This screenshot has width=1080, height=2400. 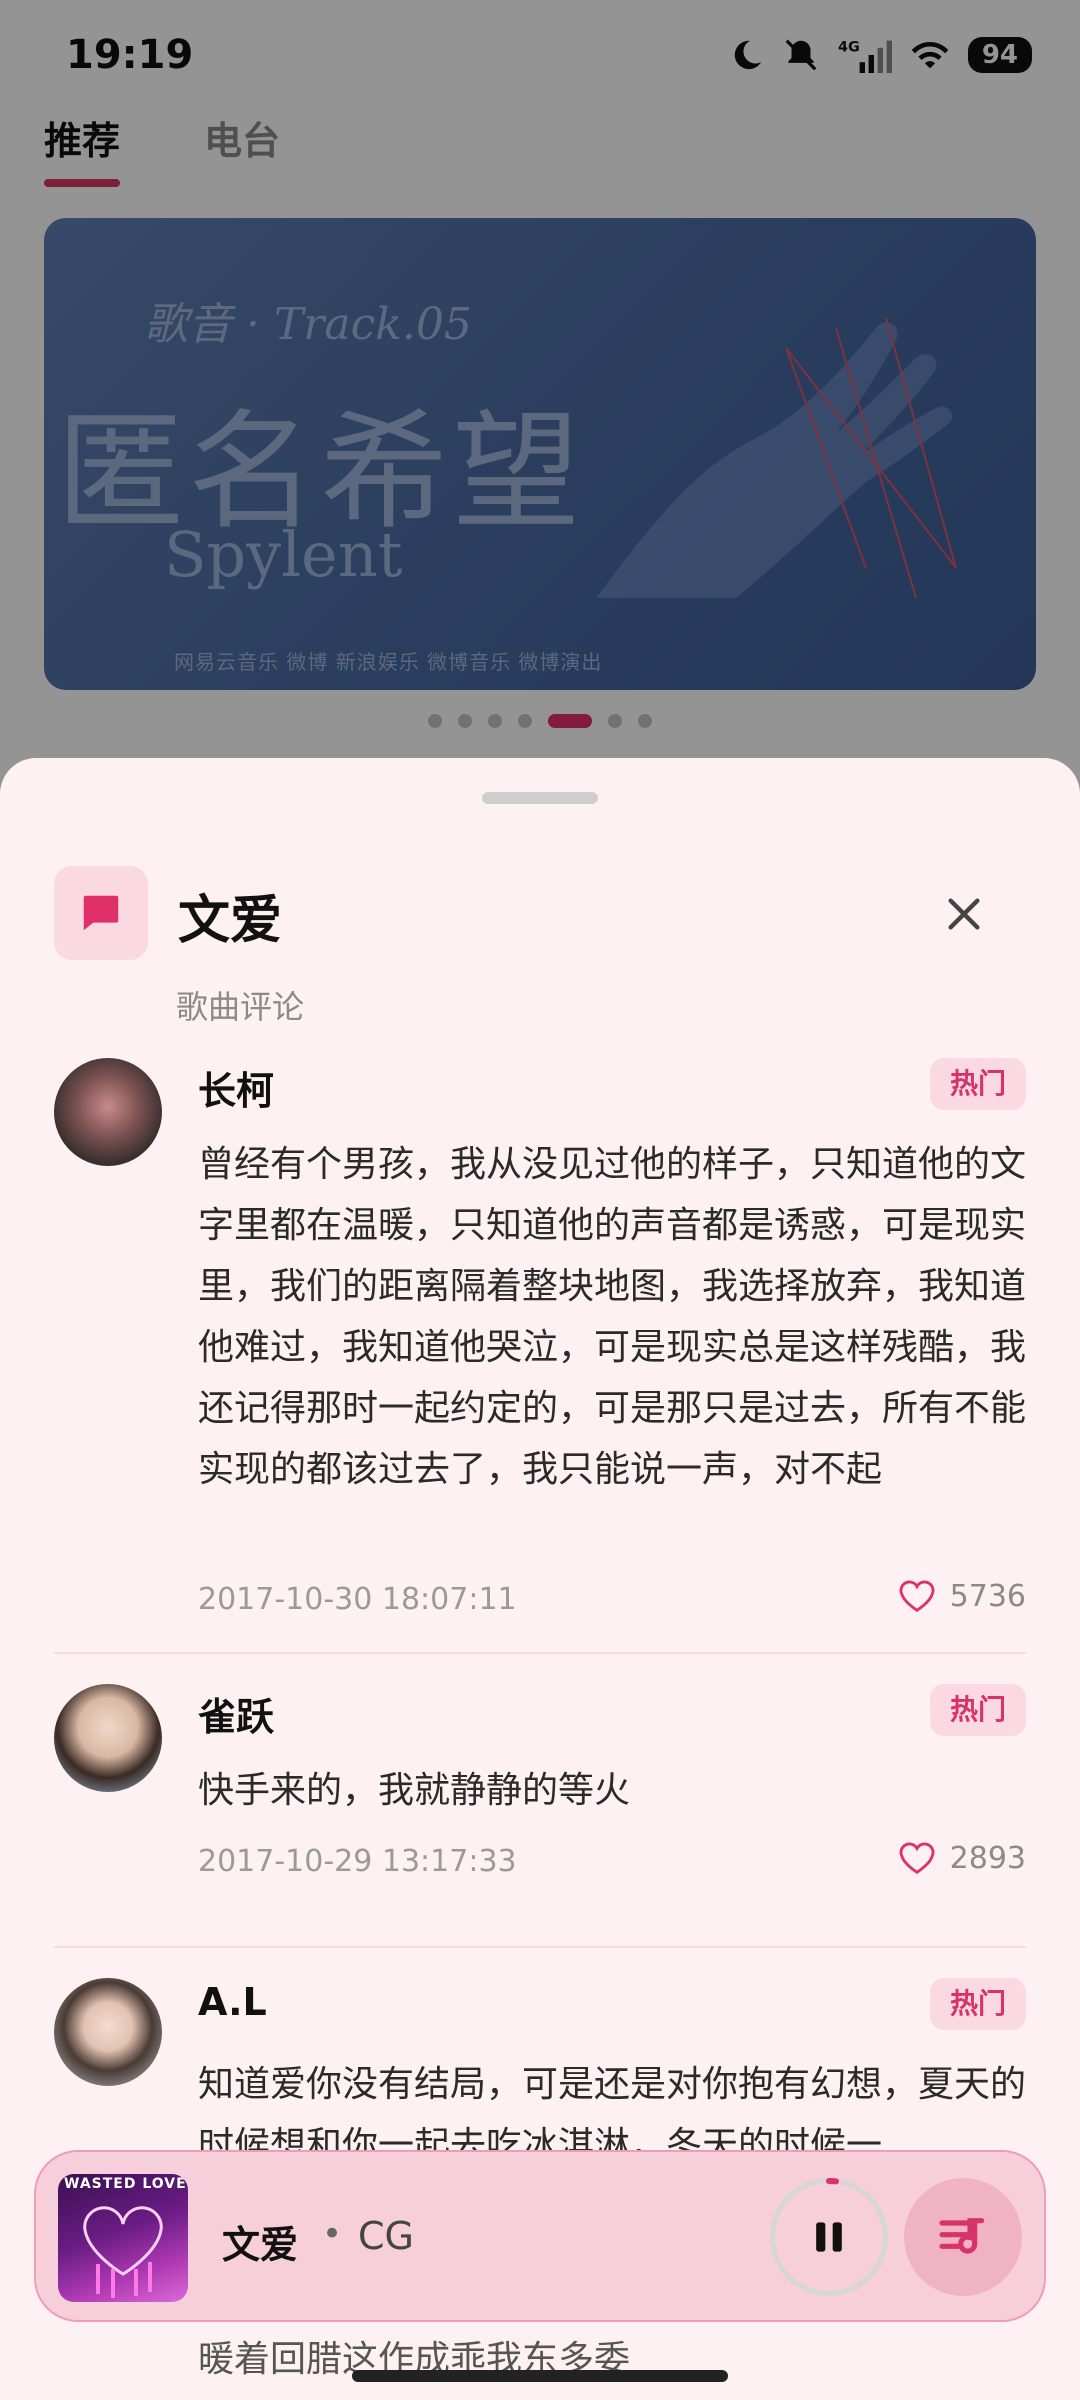 I want to click on player-artist: CG, so click(x=386, y=2236).